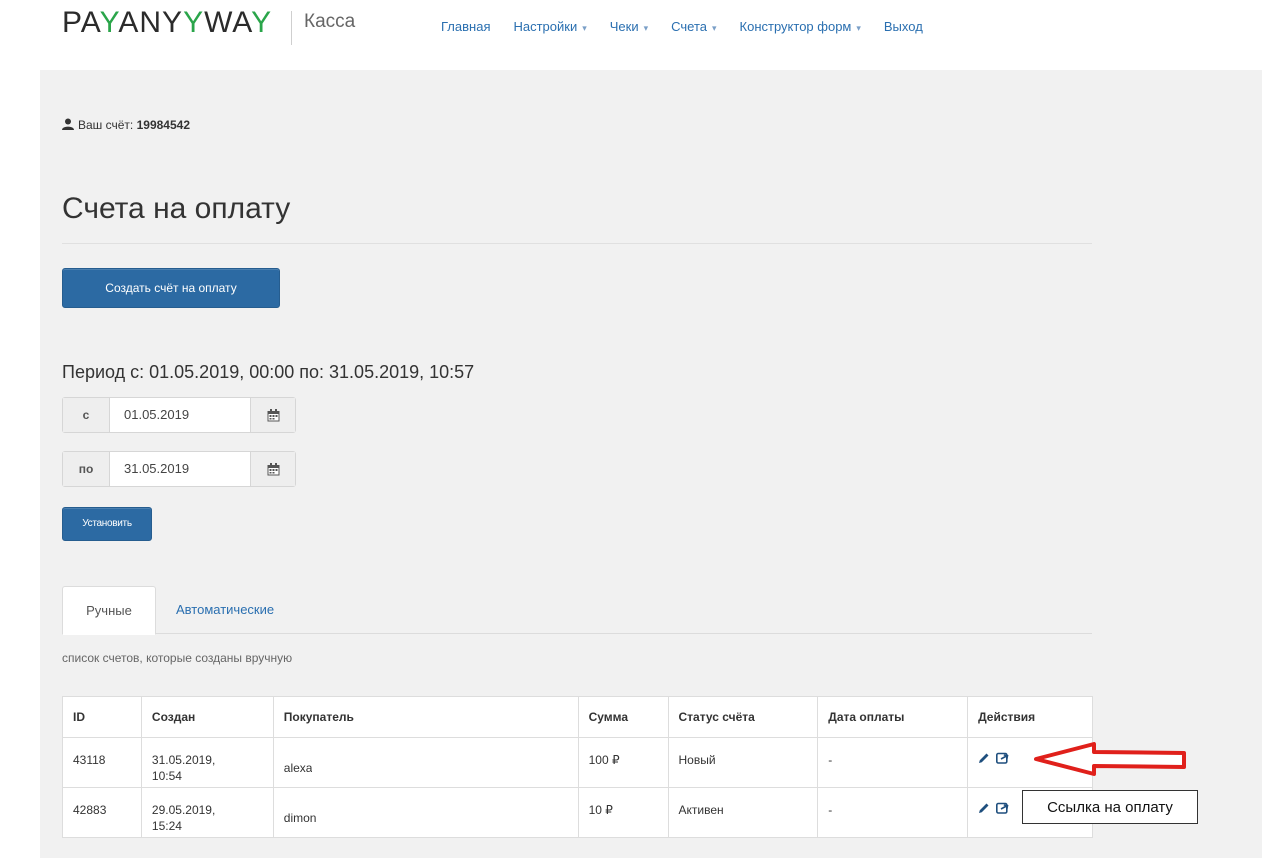 This screenshot has height=858, width=1262. Describe the element at coordinates (1110, 807) in the screenshot. I see `payment-link-tooltip: Ссылка на оплату` at that location.